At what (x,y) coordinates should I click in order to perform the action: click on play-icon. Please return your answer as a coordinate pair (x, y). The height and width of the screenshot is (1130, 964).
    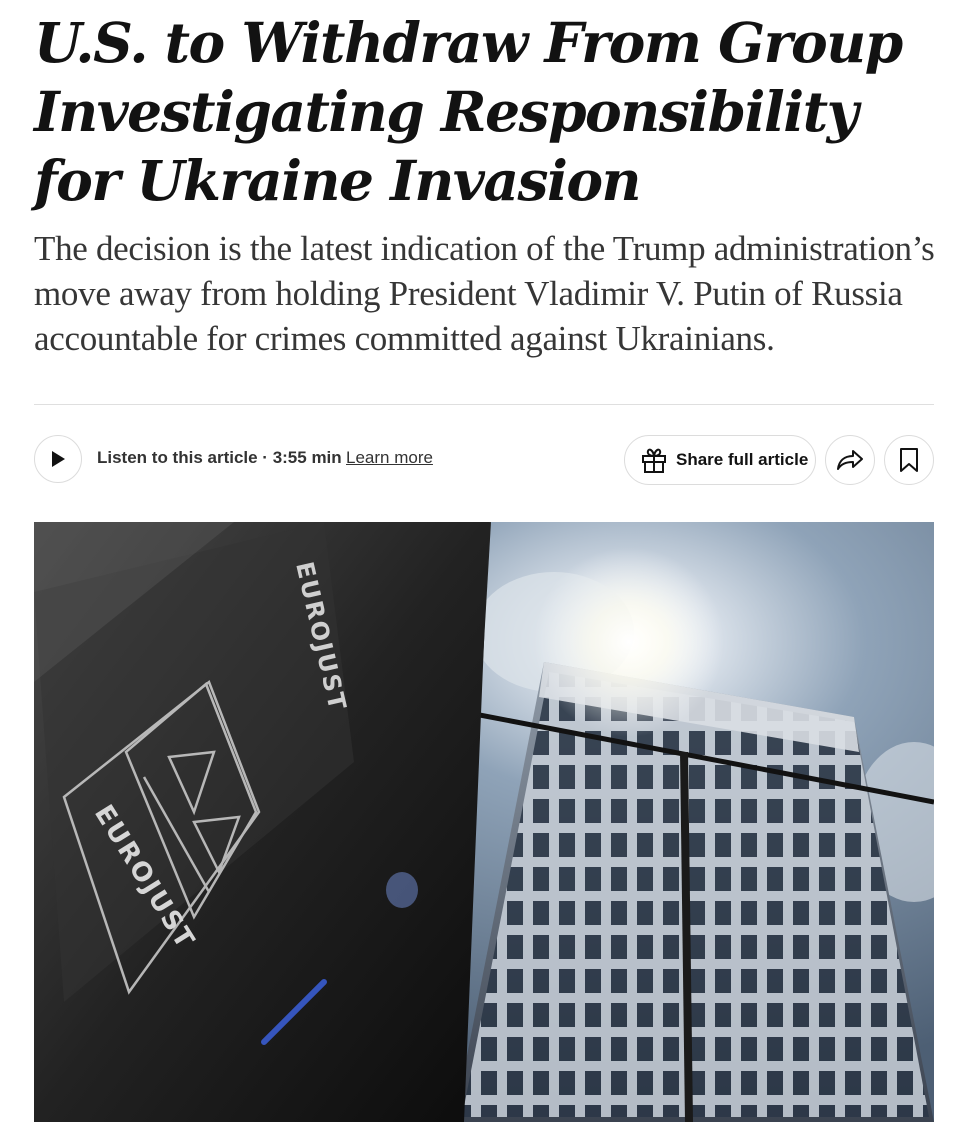
    Looking at the image, I should click on (58, 459).